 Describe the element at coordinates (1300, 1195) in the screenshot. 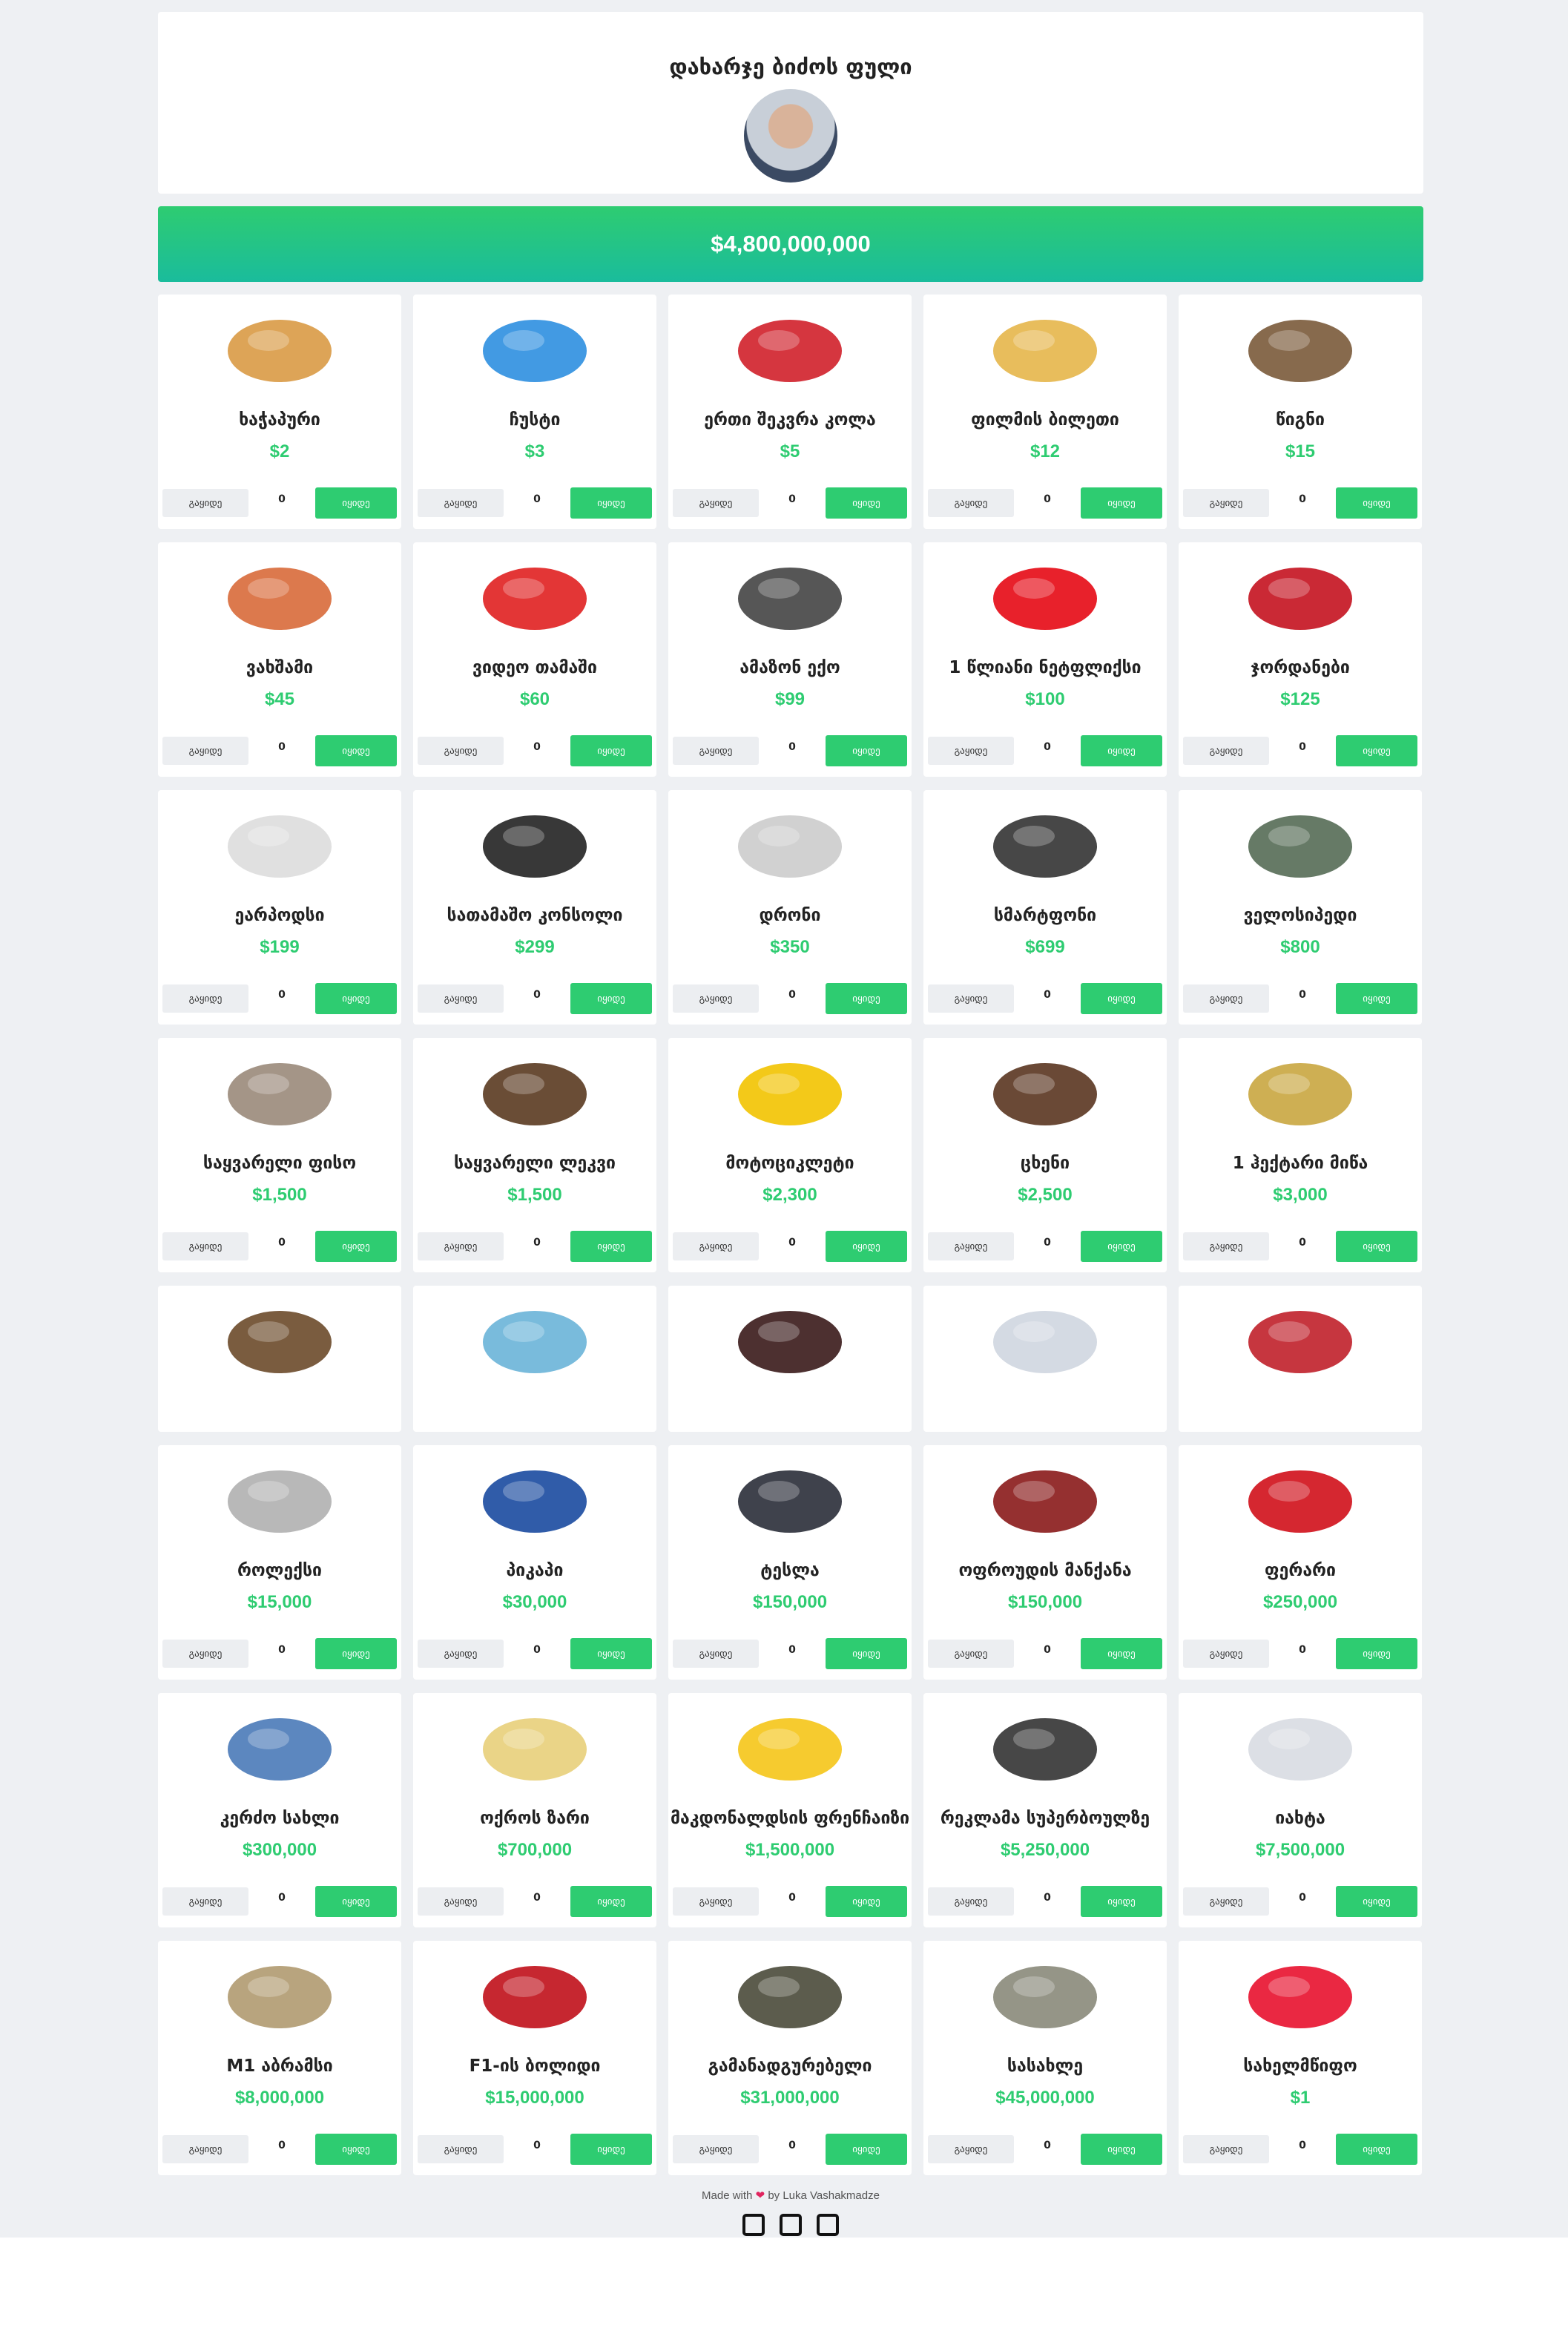

I see `item-price: $3,000` at that location.